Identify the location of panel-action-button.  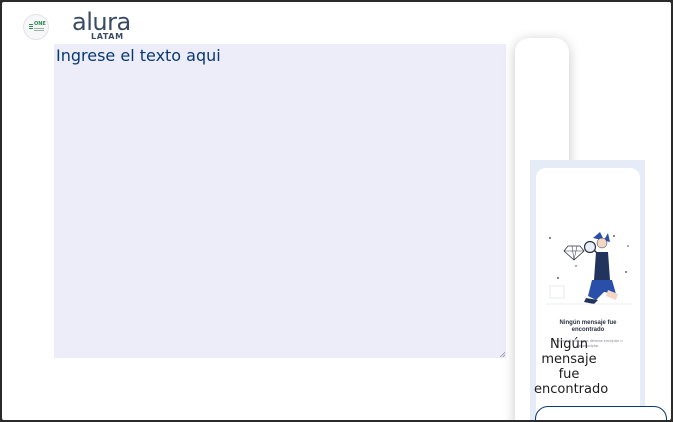
(601, 413).